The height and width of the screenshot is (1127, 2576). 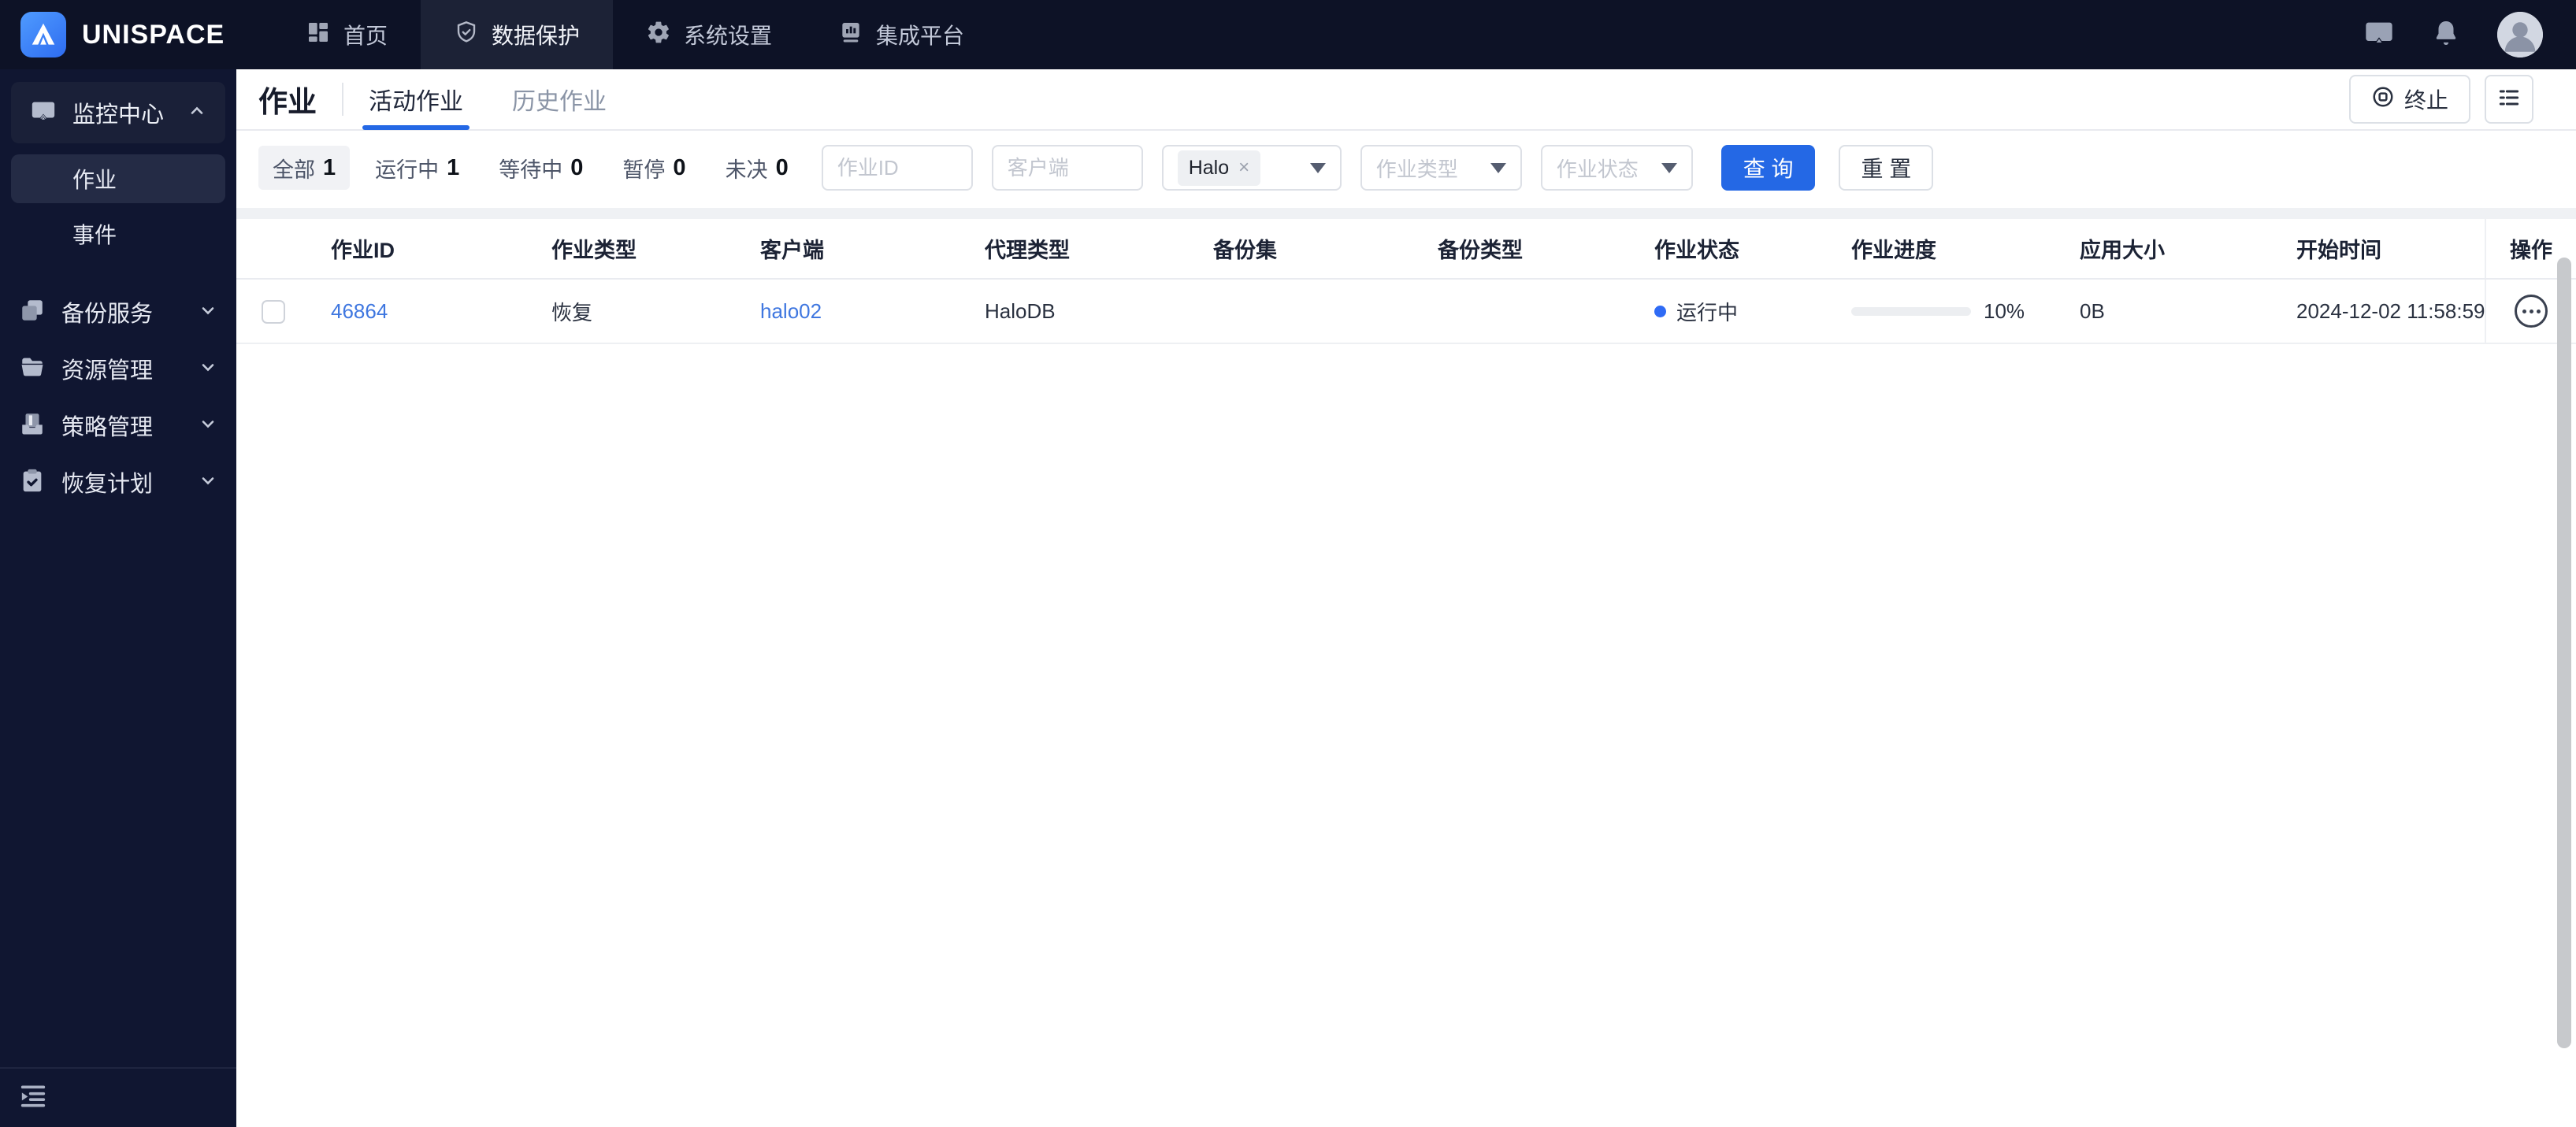 I want to click on row-checkbox, so click(x=273, y=312).